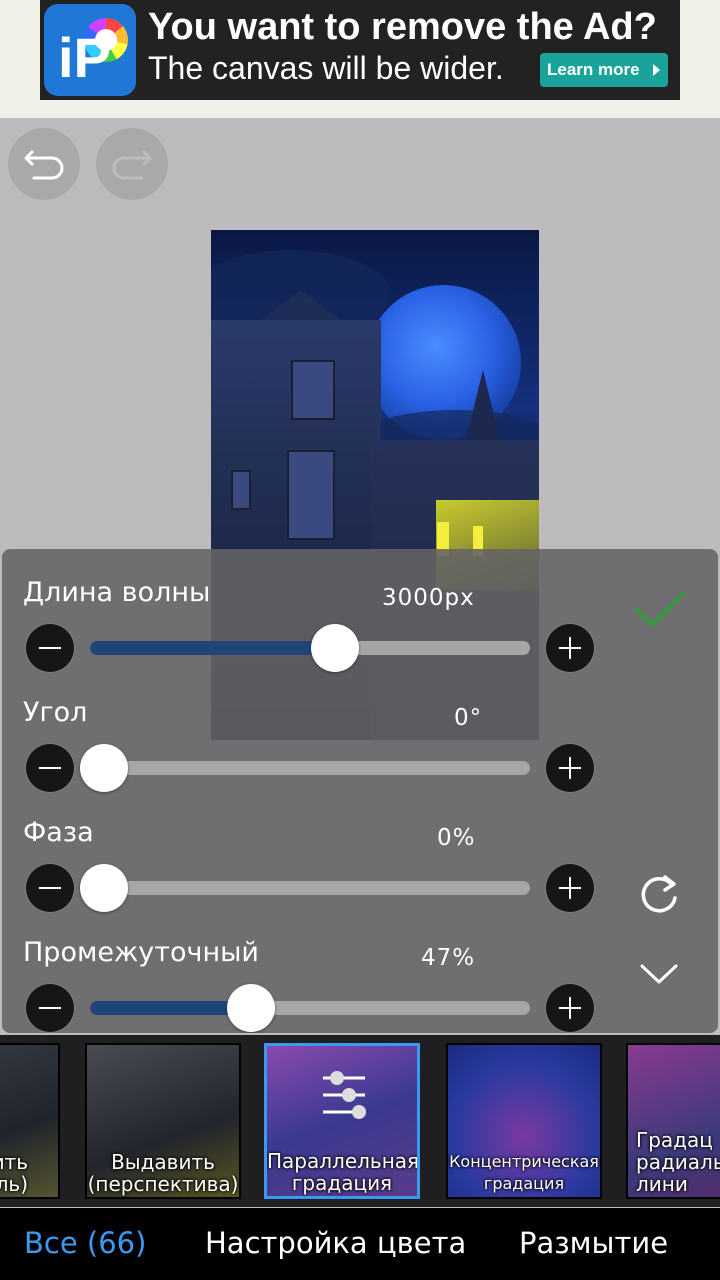  I want to click on phase-slider-knob, so click(104, 888).